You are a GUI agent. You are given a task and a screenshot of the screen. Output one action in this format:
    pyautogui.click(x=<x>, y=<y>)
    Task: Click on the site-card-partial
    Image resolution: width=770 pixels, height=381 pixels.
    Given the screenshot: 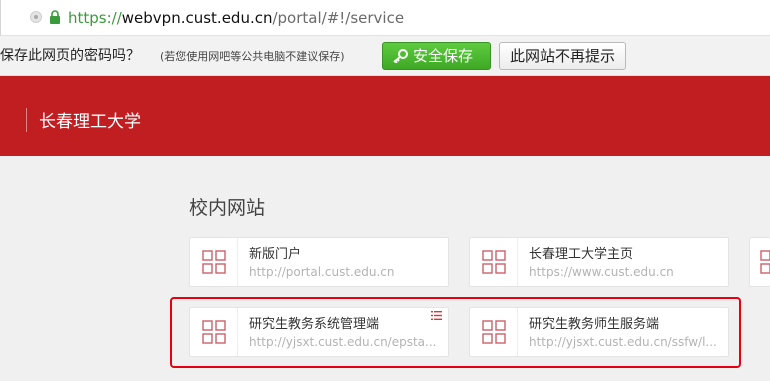 What is the action you would take?
    pyautogui.click(x=759, y=262)
    